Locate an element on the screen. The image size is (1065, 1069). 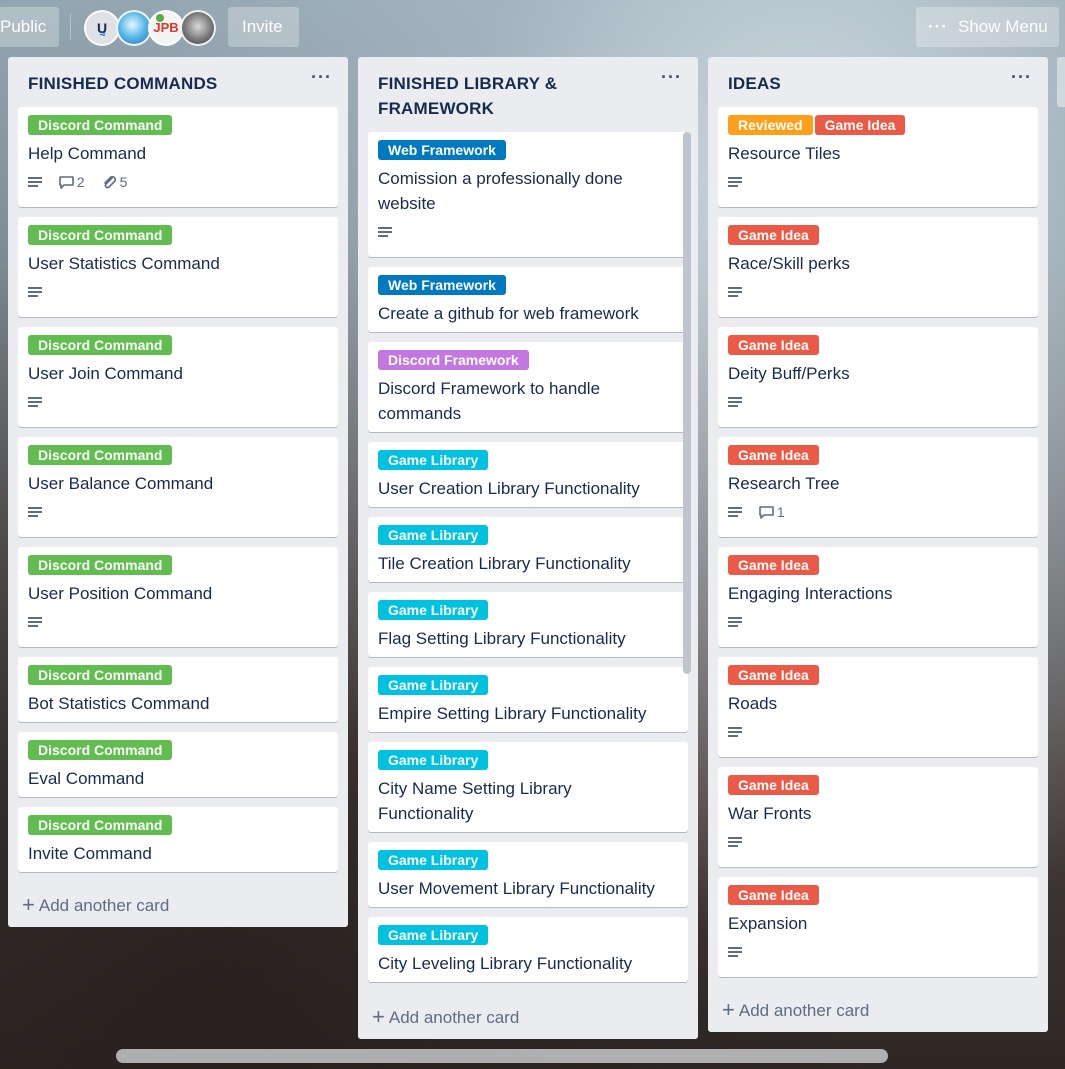
card-badges is located at coordinates (878, 842).